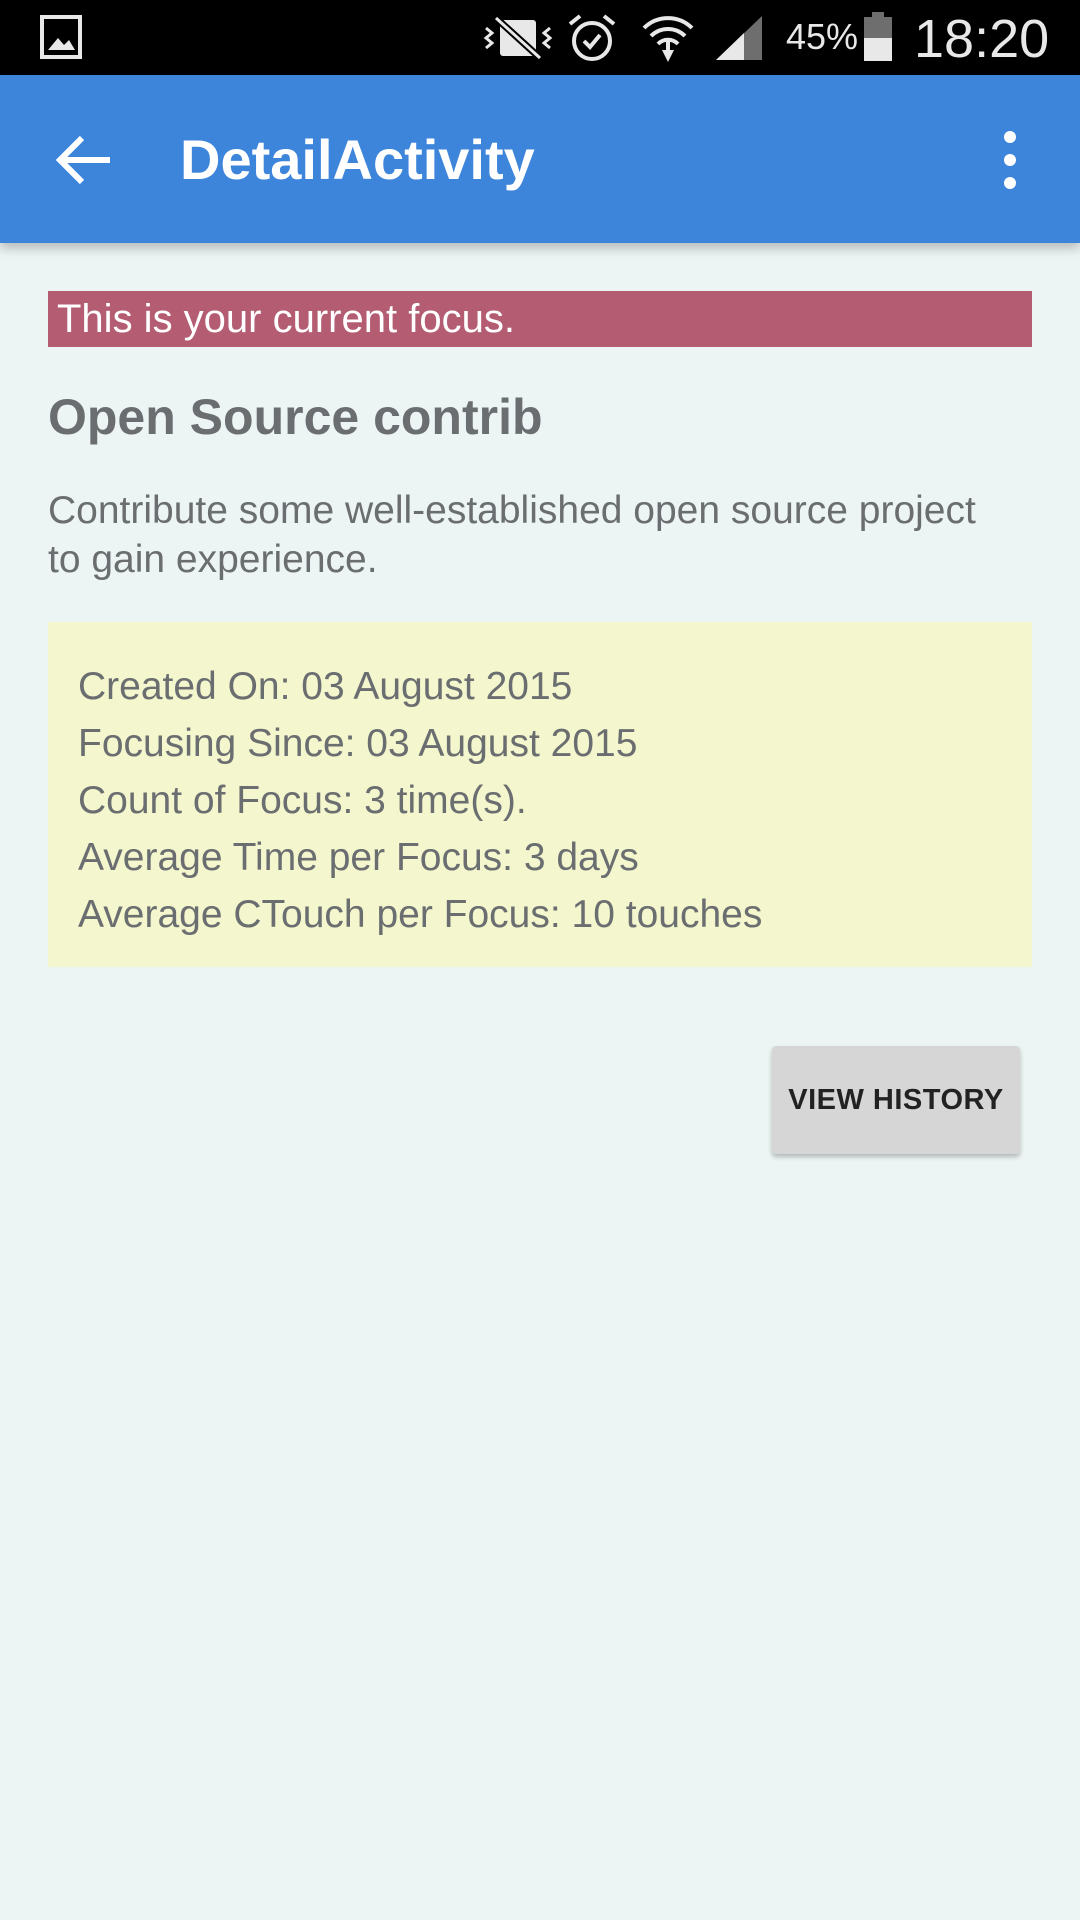 The width and height of the screenshot is (1080, 1920). What do you see at coordinates (592, 40) in the screenshot?
I see `alarm-icon` at bounding box center [592, 40].